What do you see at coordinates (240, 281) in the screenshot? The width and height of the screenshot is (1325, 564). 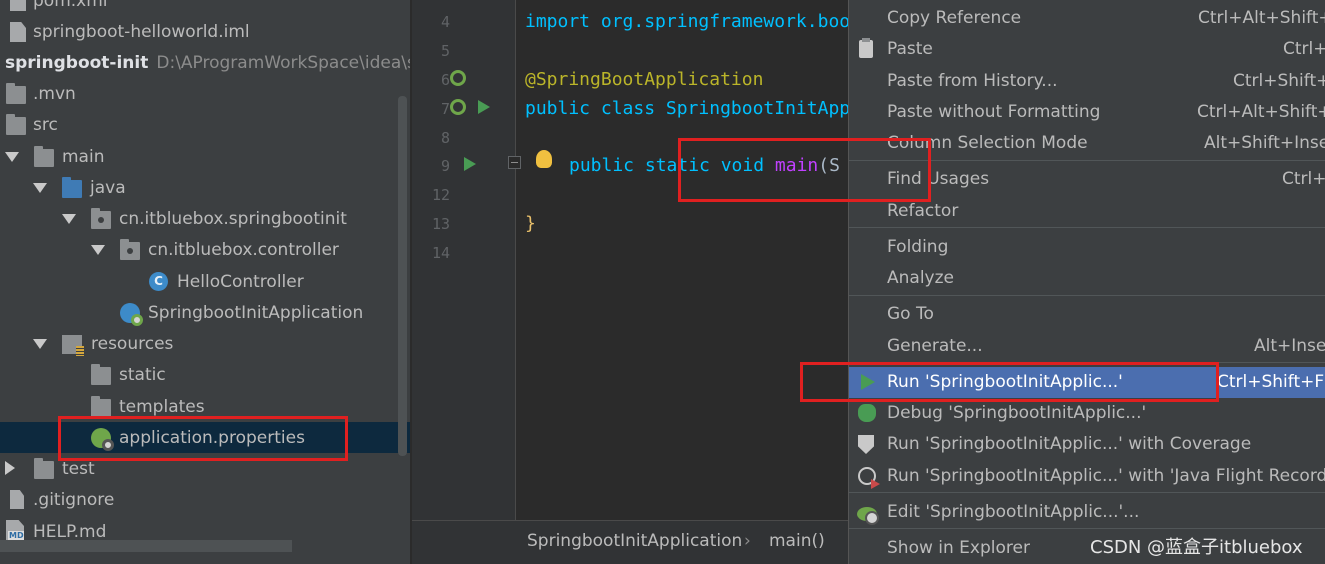 I see `tree-item-label: HelloController` at bounding box center [240, 281].